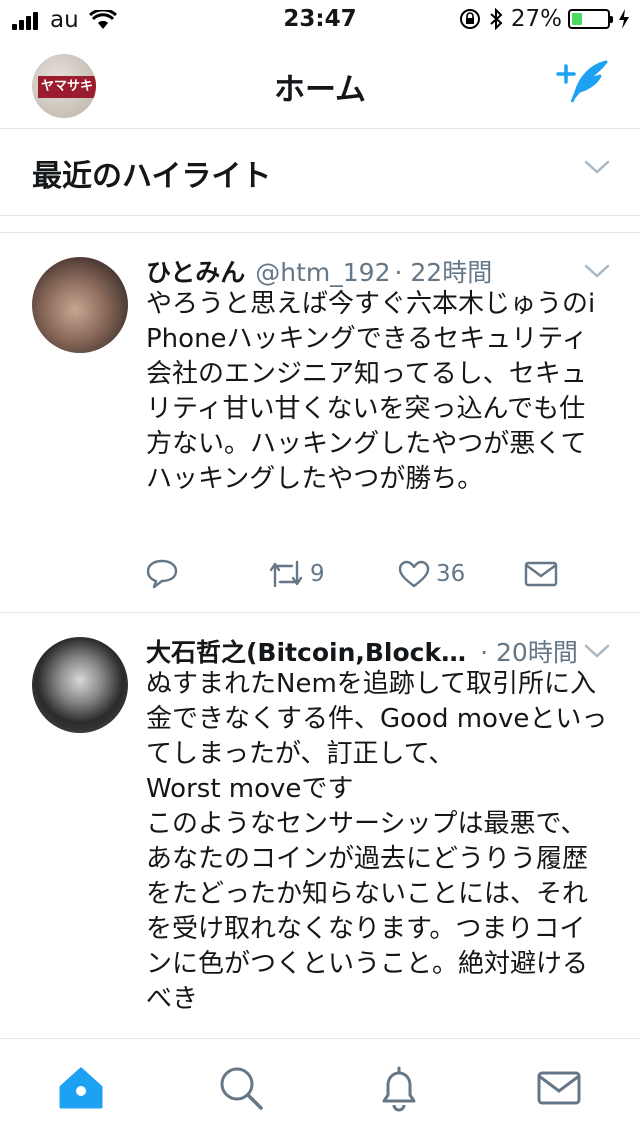  I want to click on like-button: 36, so click(461, 574).